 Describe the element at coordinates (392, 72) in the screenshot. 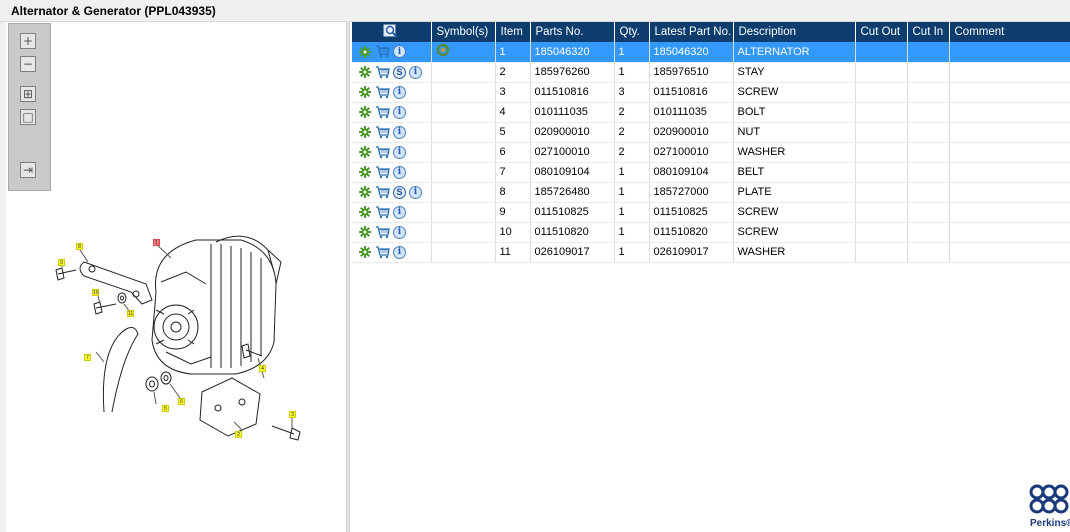

I see `row-actions: Si` at that location.